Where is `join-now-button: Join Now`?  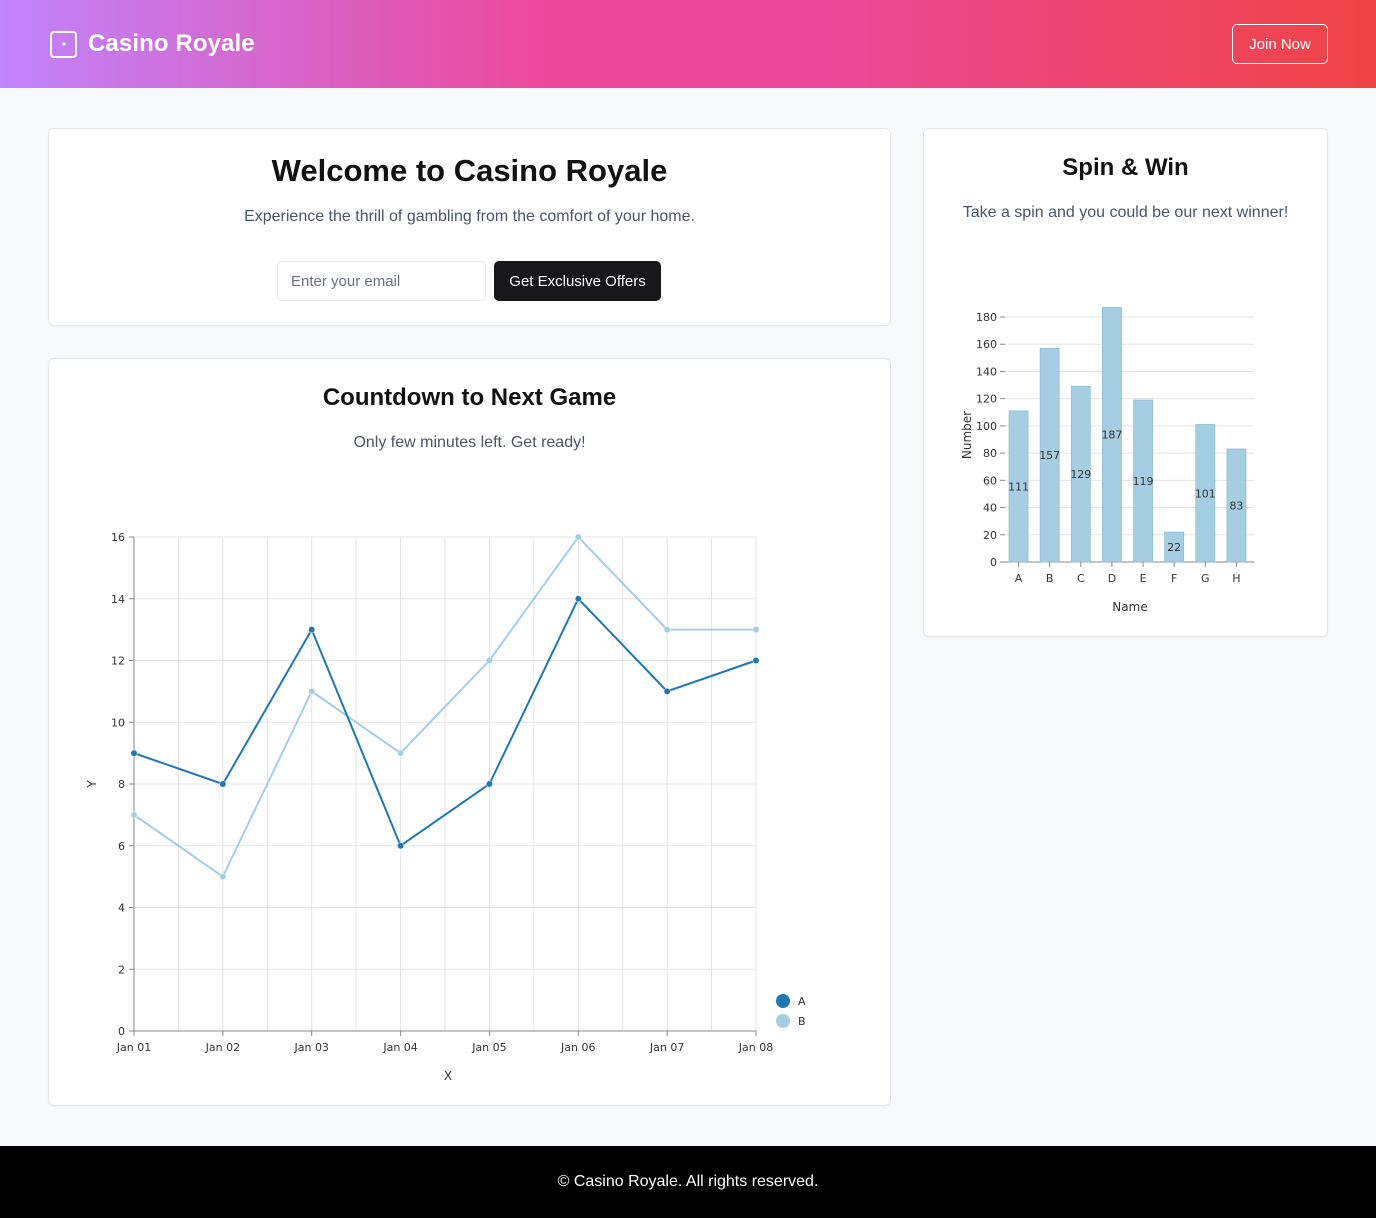
join-now-button: Join Now is located at coordinates (1280, 44).